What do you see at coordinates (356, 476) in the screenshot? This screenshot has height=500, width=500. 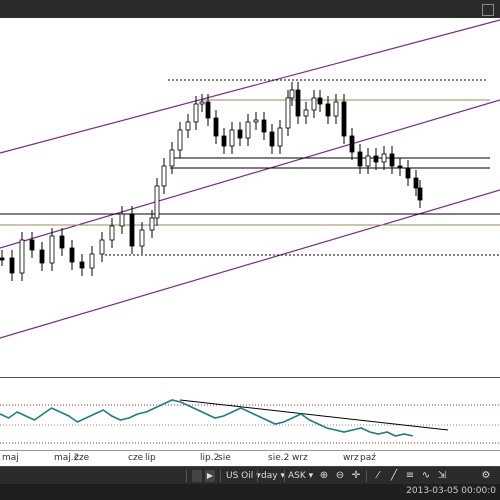 I see `crosshair-icon: ✛` at bounding box center [356, 476].